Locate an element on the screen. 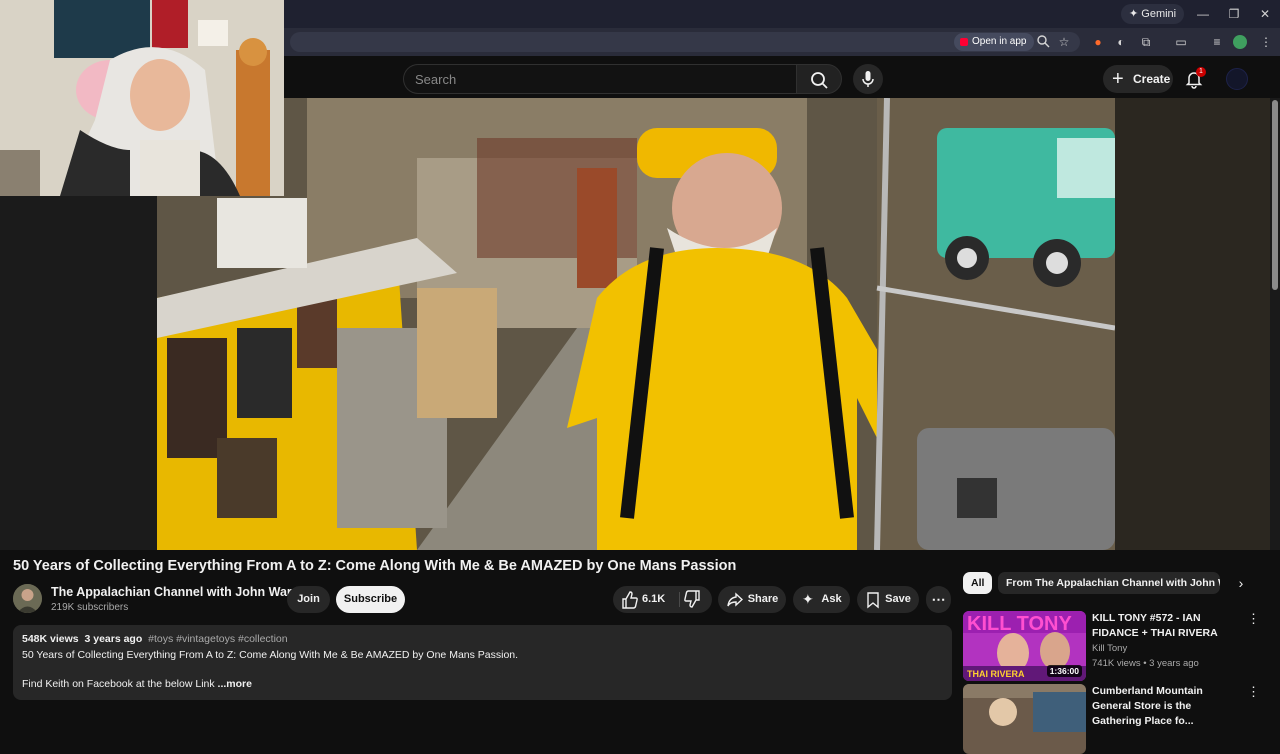 Image resolution: width=1280 pixels, height=754 pixels. media-icon: ≡ is located at coordinates (1217, 42).